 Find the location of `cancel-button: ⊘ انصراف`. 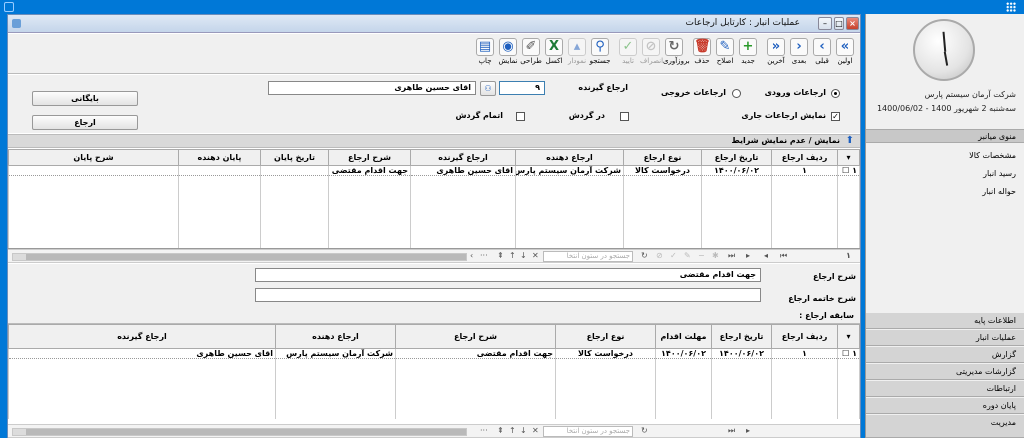

cancel-button: ⊘ انصراف is located at coordinates (651, 54).